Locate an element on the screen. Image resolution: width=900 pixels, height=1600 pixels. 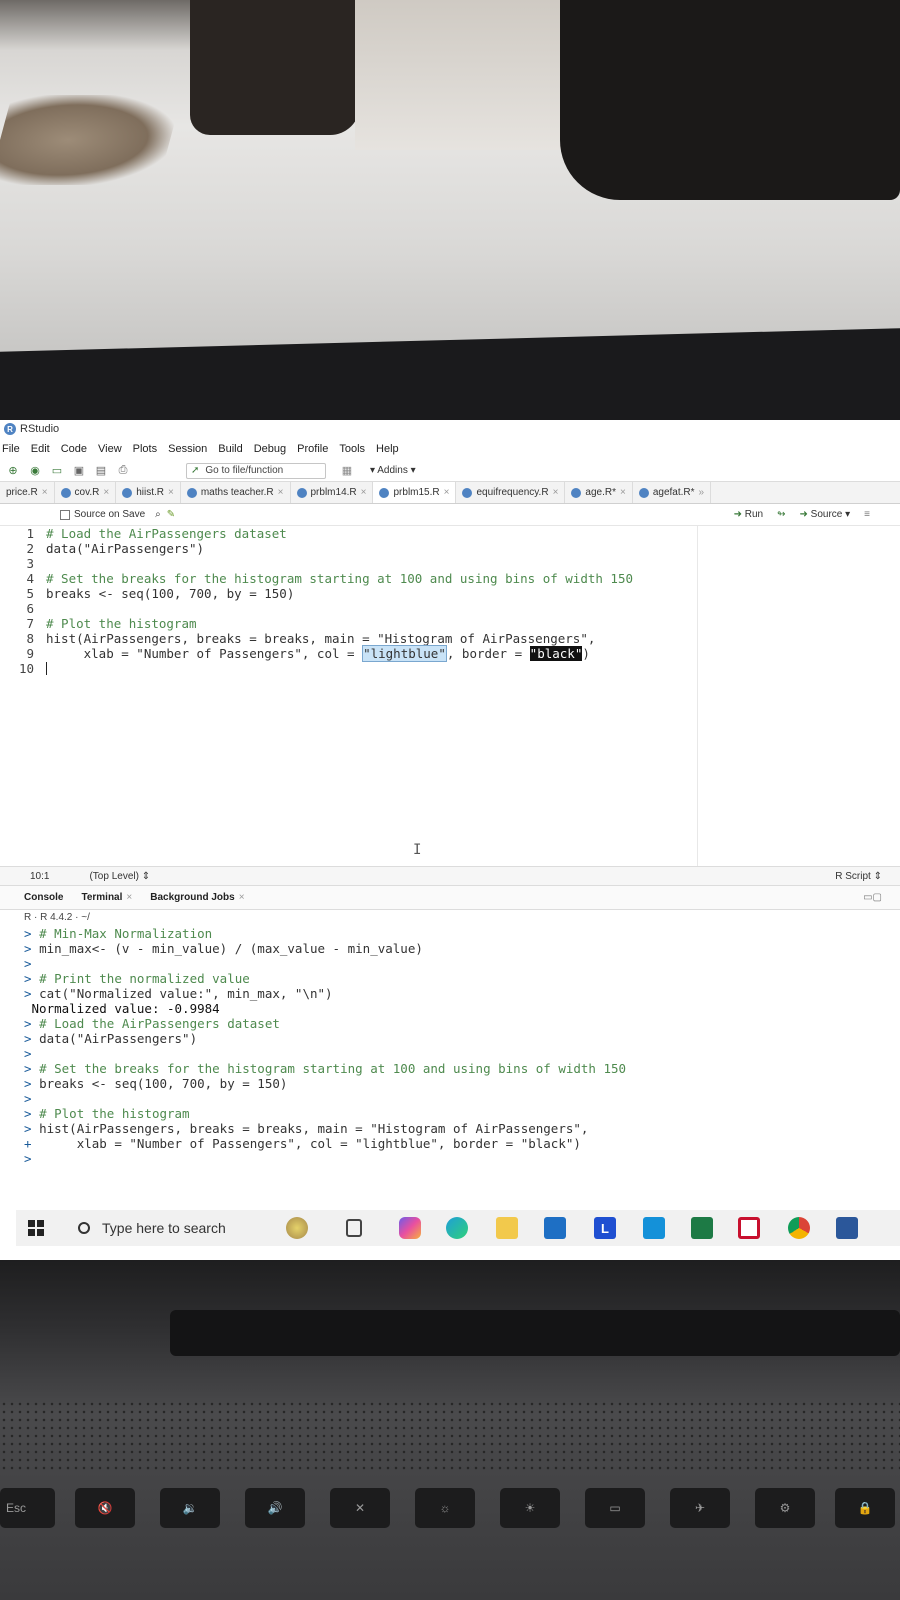
file-type-selector: R Script ⇕ is located at coordinates (867, 876).